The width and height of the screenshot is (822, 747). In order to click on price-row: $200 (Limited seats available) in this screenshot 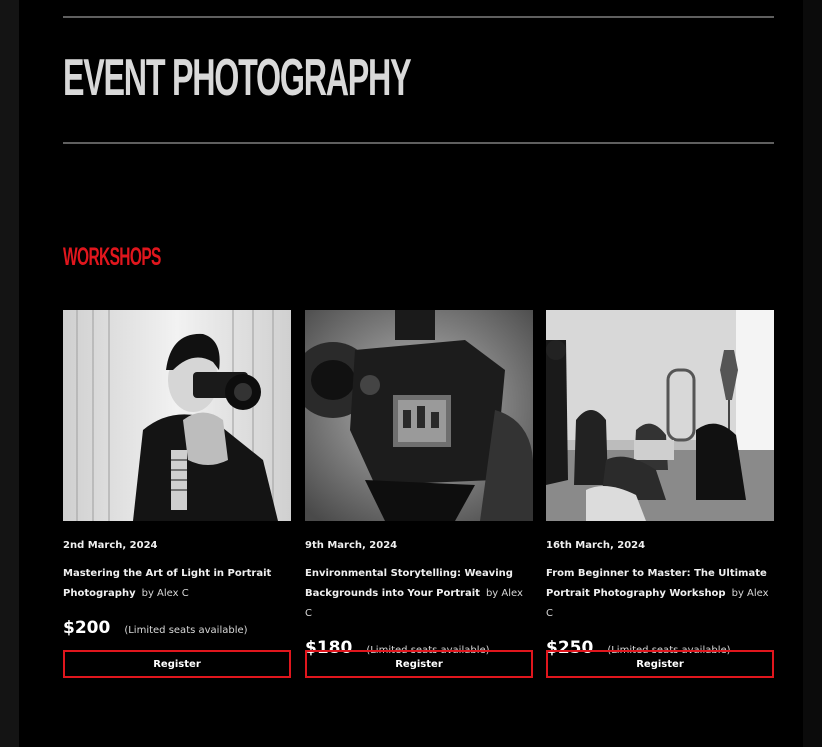, I will do `click(177, 628)`.